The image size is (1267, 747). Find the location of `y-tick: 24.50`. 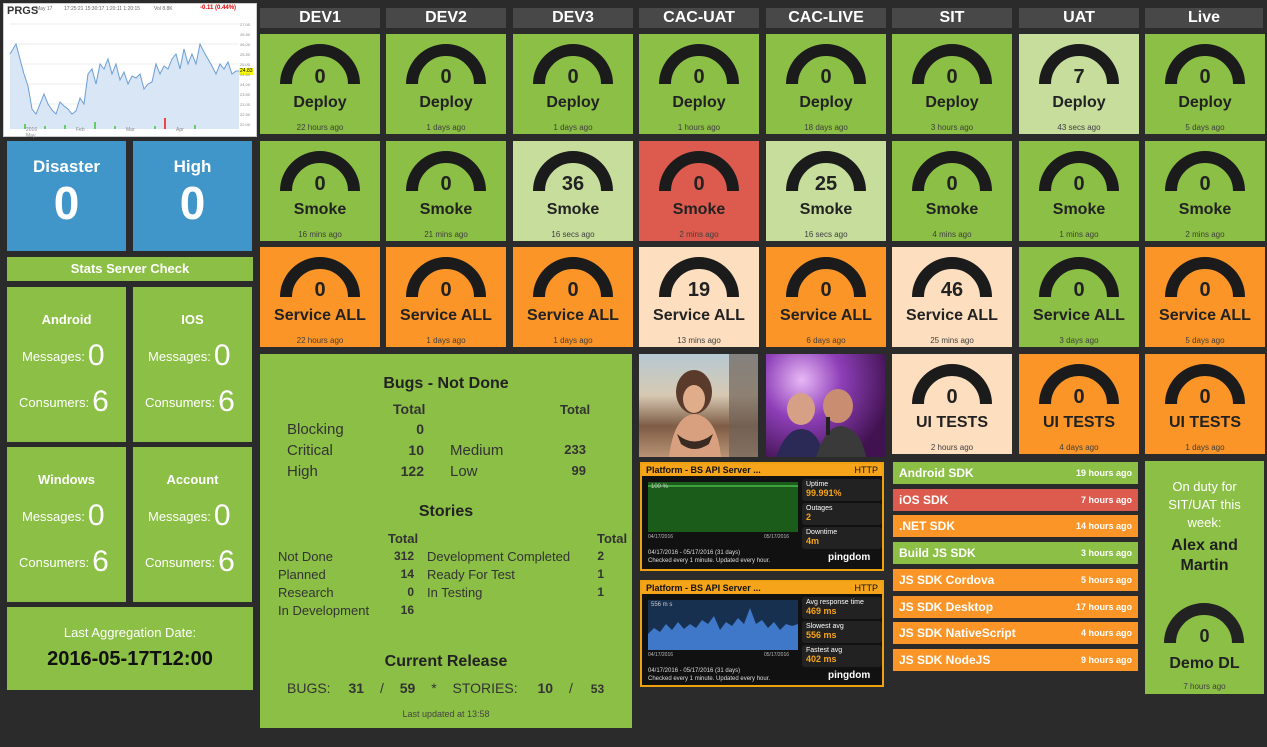

y-tick: 24.50 is located at coordinates (245, 74).